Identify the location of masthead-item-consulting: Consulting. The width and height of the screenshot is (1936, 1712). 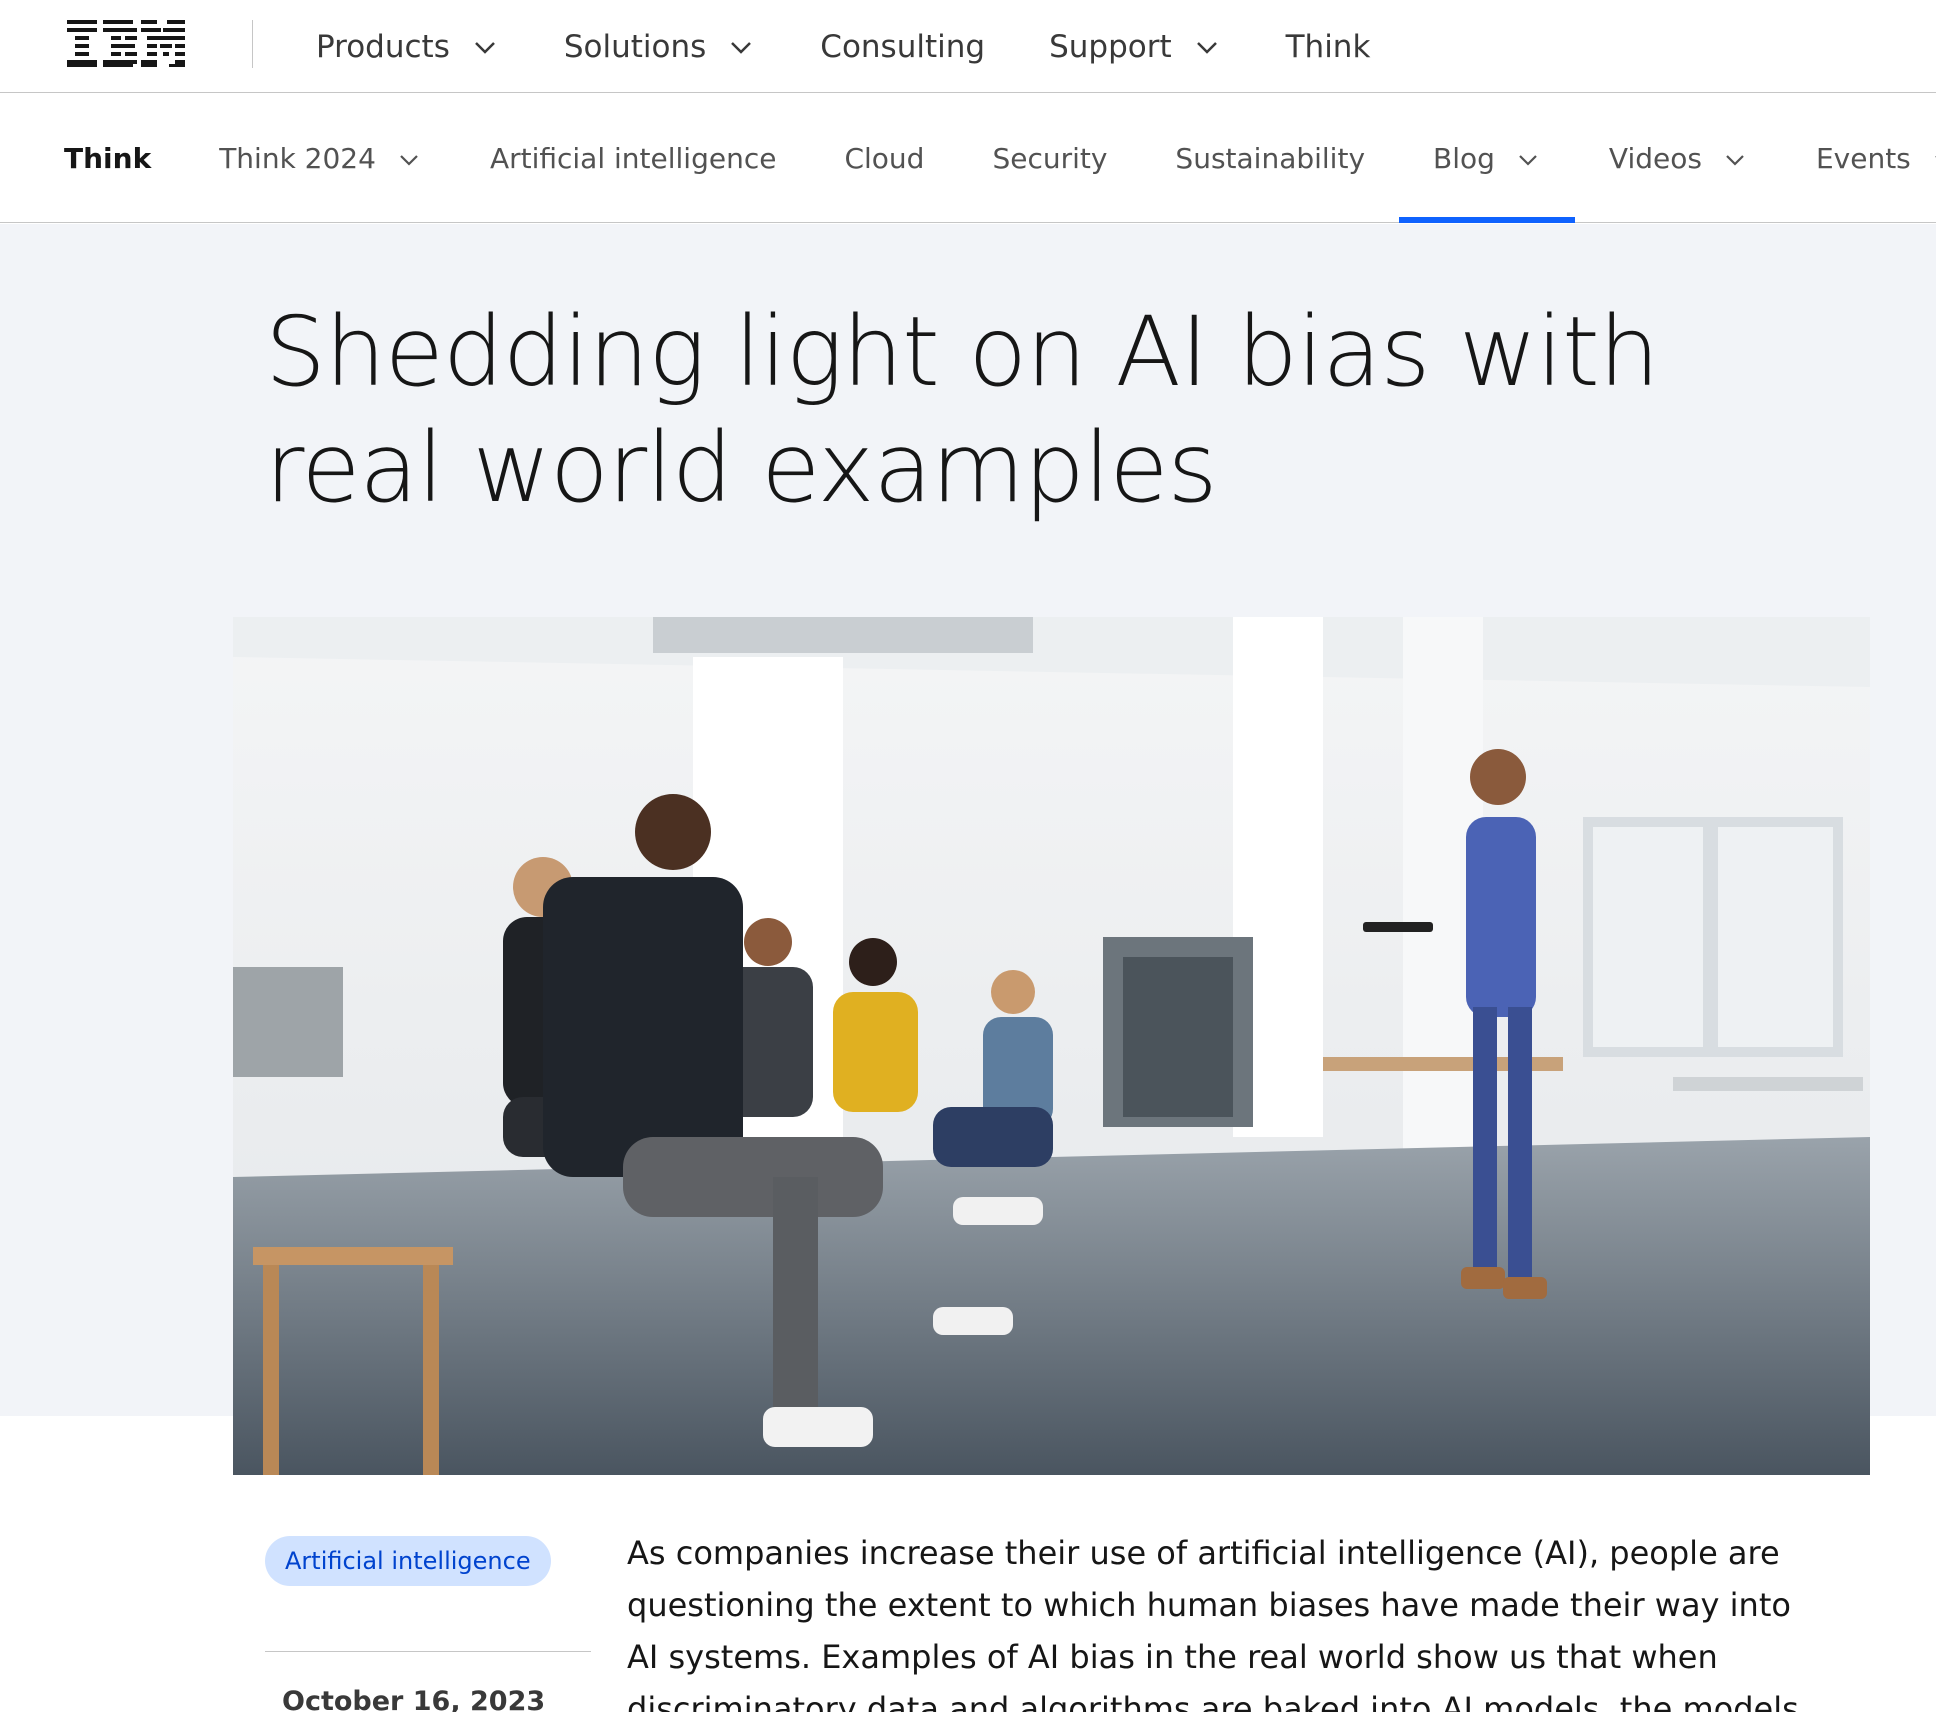
(902, 47).